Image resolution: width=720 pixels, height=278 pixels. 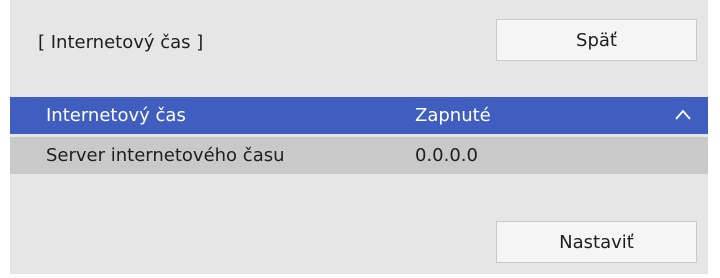 What do you see at coordinates (453, 115) in the screenshot?
I see `internet-time-value: Zapnuté` at bounding box center [453, 115].